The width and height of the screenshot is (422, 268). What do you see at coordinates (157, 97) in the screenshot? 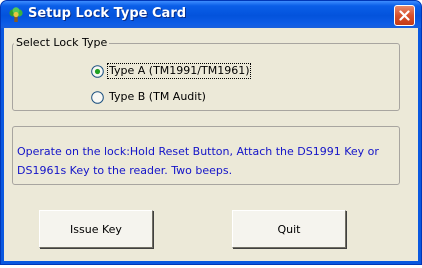
I see `radio-type-b-label: Type B (TM Audit)` at bounding box center [157, 97].